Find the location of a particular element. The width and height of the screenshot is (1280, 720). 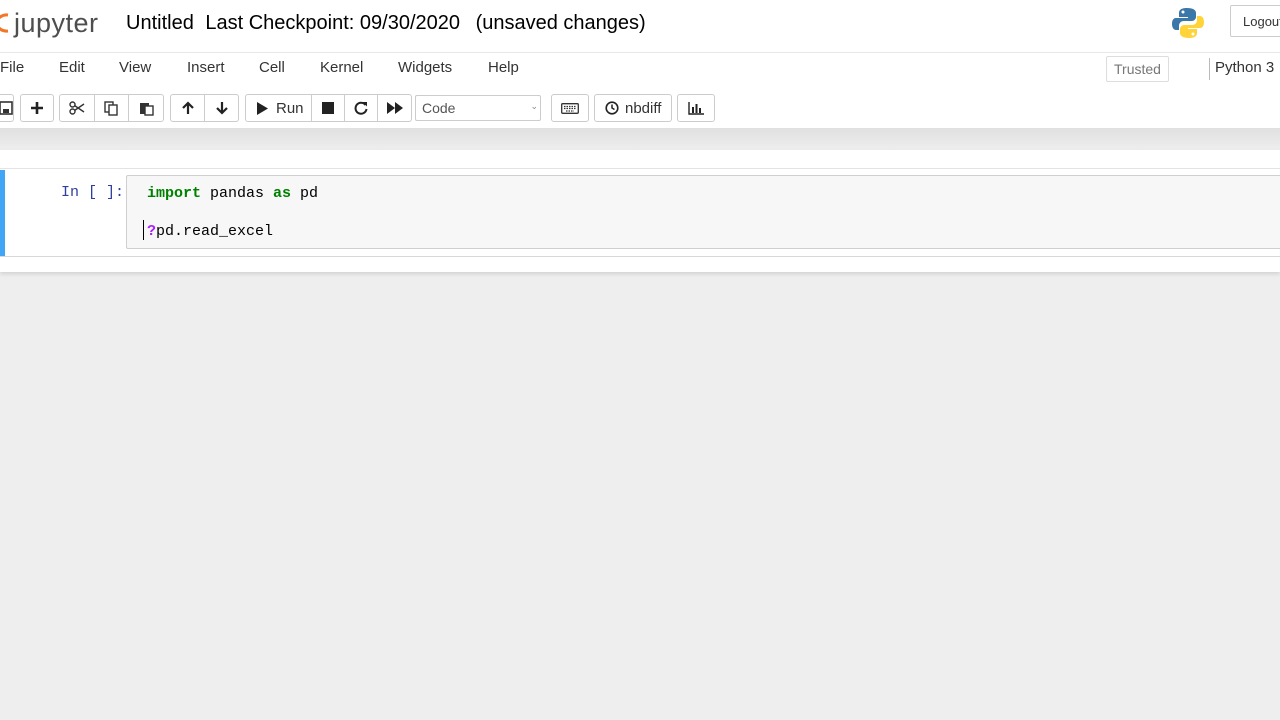

play-icon is located at coordinates (262, 108).